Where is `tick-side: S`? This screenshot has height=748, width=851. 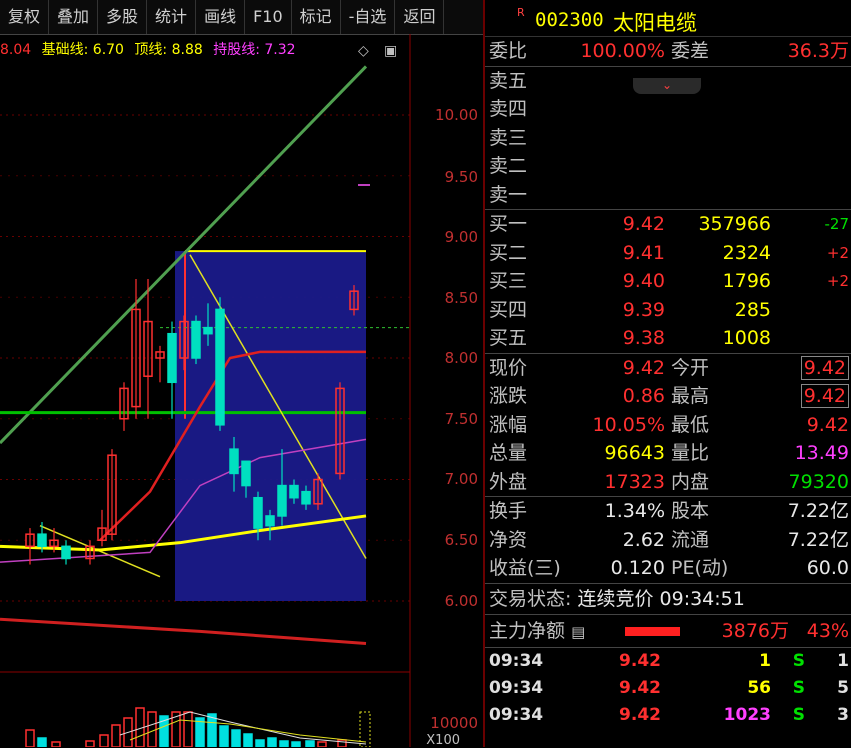
tick-side: S is located at coordinates (798, 714).